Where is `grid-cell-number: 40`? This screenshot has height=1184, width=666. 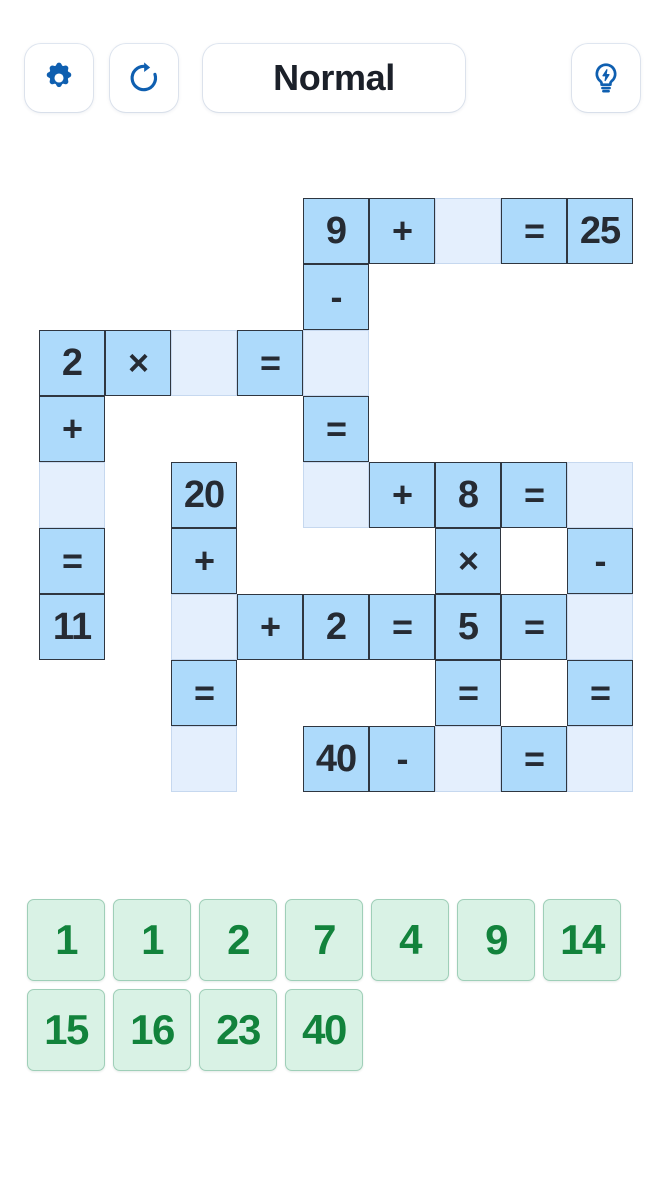
grid-cell-number: 40 is located at coordinates (336, 759).